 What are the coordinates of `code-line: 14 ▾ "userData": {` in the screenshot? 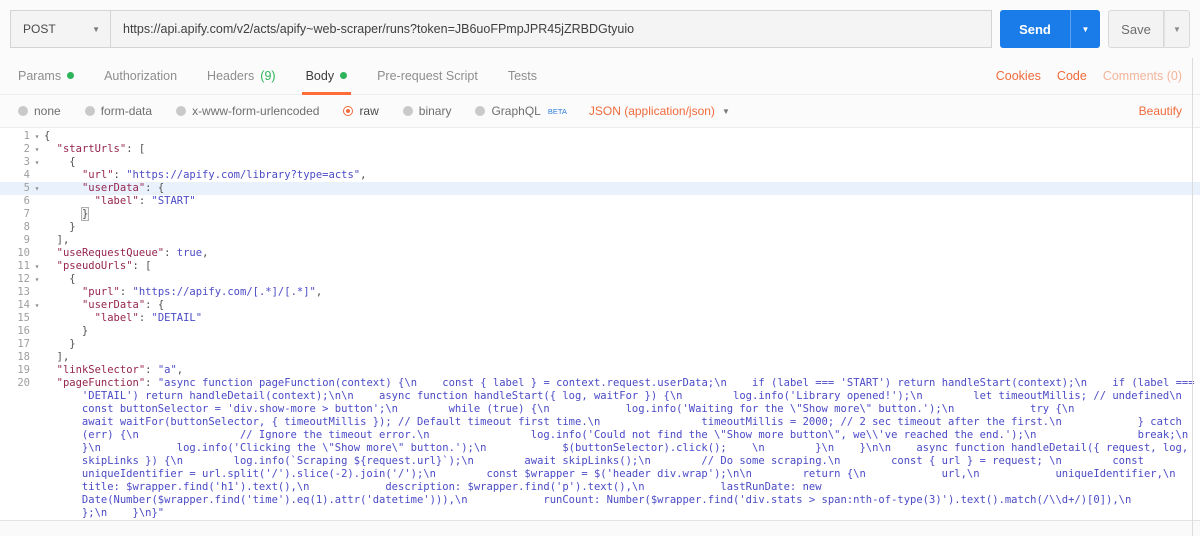 It's located at (600, 305).